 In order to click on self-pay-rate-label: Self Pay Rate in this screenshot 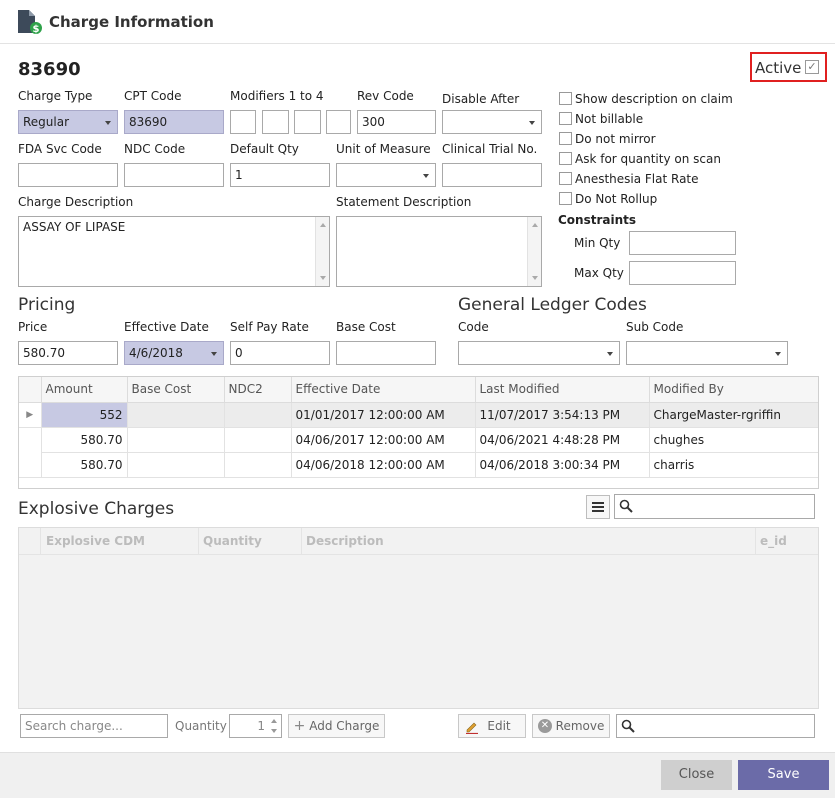, I will do `click(269, 327)`.